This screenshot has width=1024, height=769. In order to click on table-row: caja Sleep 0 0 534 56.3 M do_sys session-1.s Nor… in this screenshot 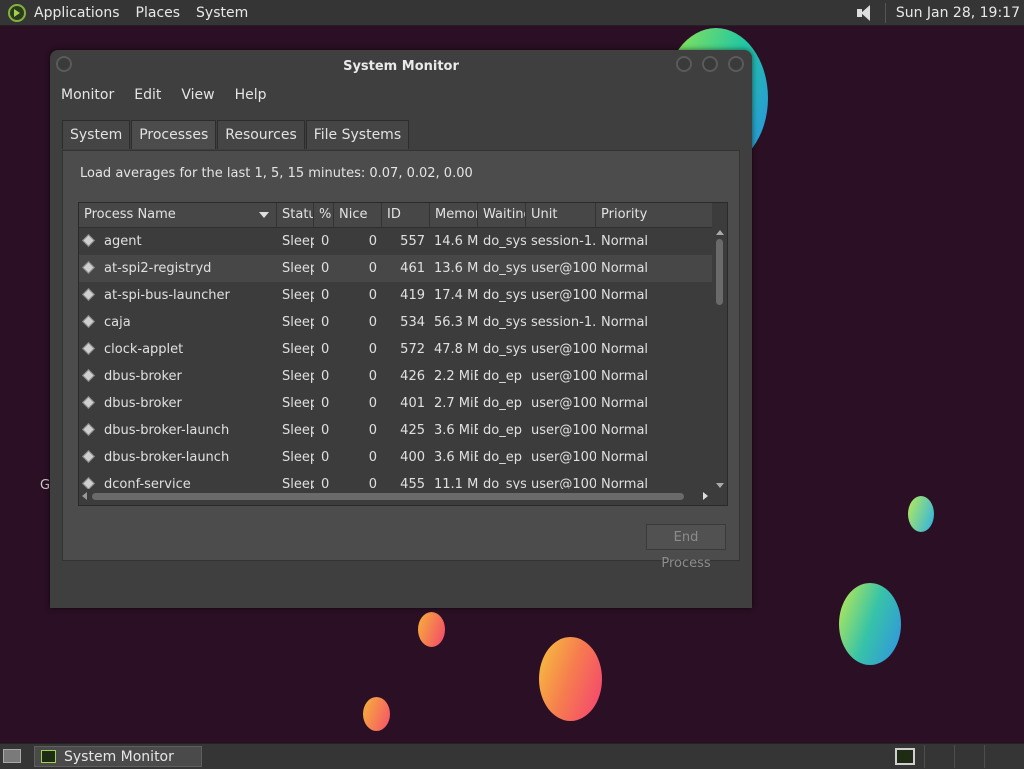, I will do `click(395, 322)`.